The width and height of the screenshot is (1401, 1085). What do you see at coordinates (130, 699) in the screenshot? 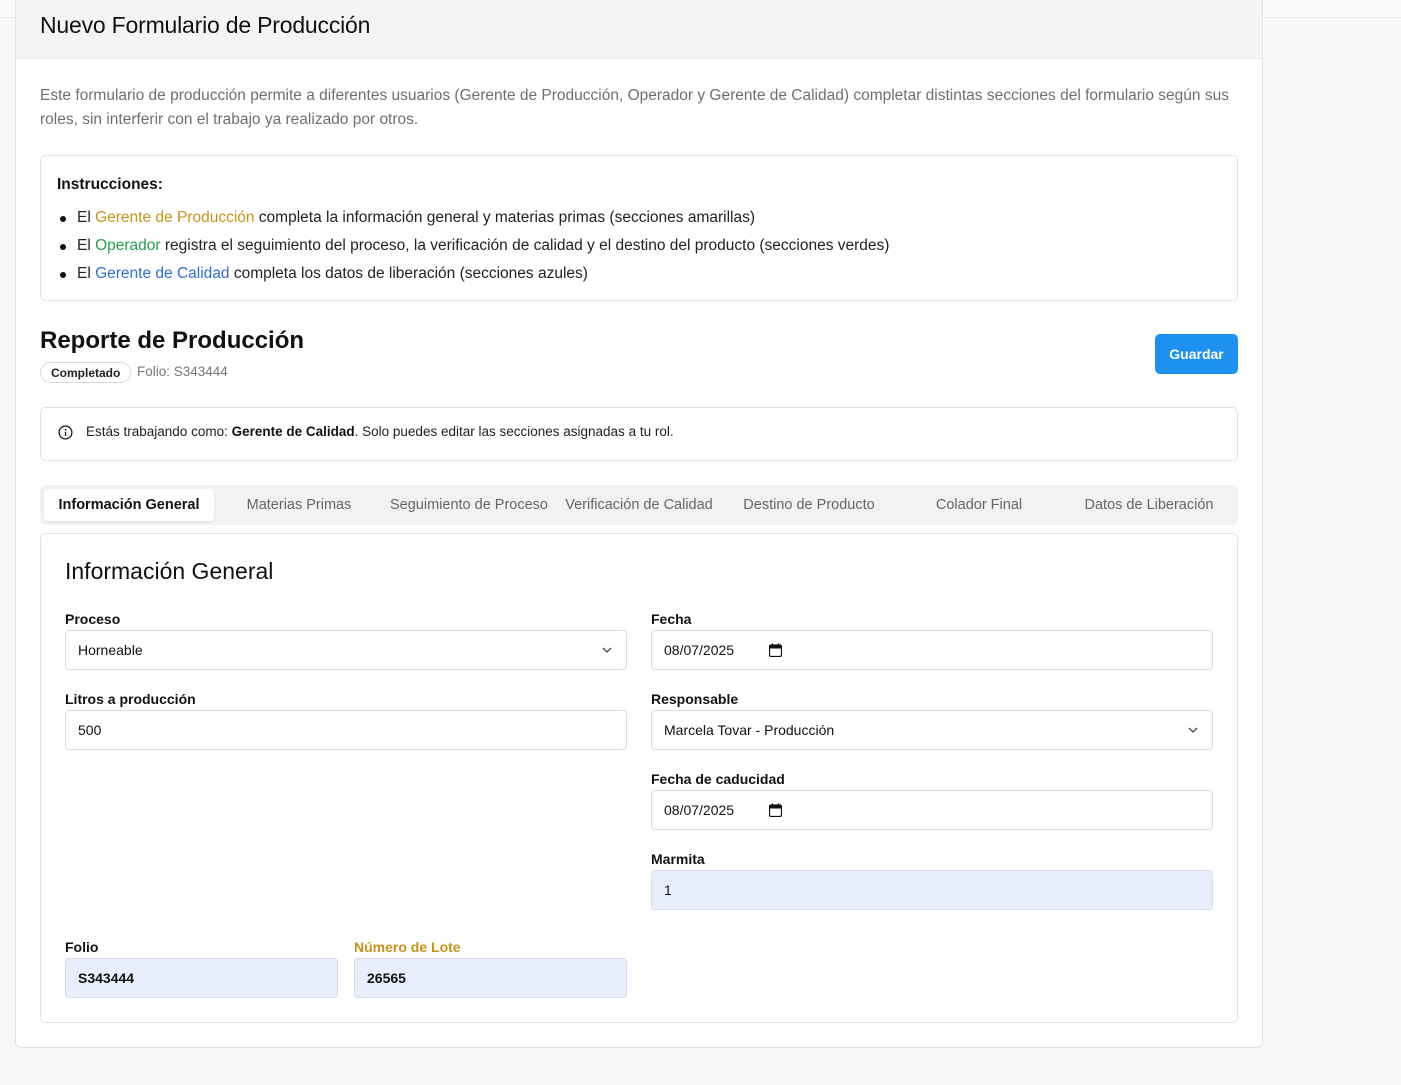
I see `litros-label: Litros a producción` at bounding box center [130, 699].